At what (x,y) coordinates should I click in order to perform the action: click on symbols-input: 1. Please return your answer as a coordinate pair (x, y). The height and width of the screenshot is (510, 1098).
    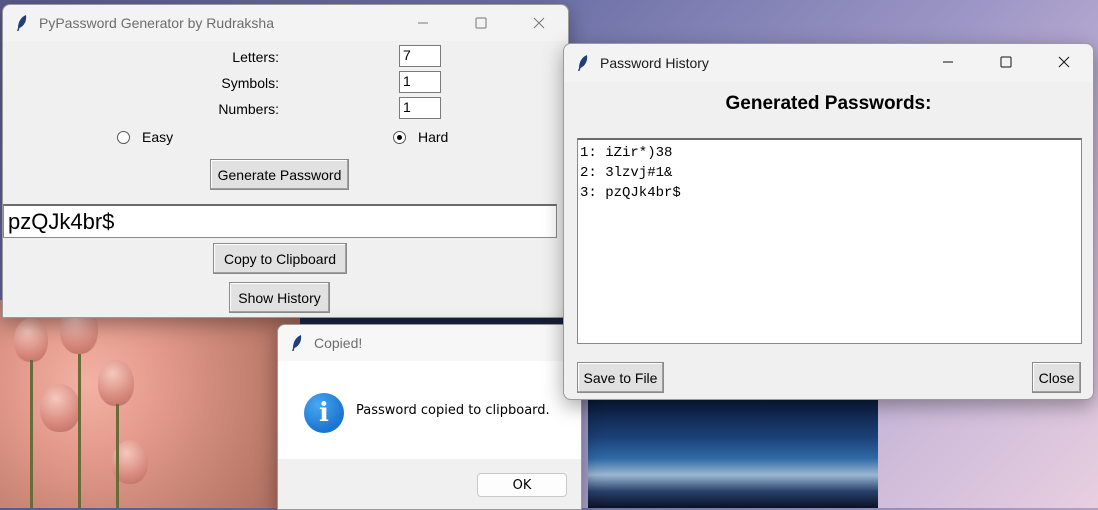
    Looking at the image, I should click on (420, 82).